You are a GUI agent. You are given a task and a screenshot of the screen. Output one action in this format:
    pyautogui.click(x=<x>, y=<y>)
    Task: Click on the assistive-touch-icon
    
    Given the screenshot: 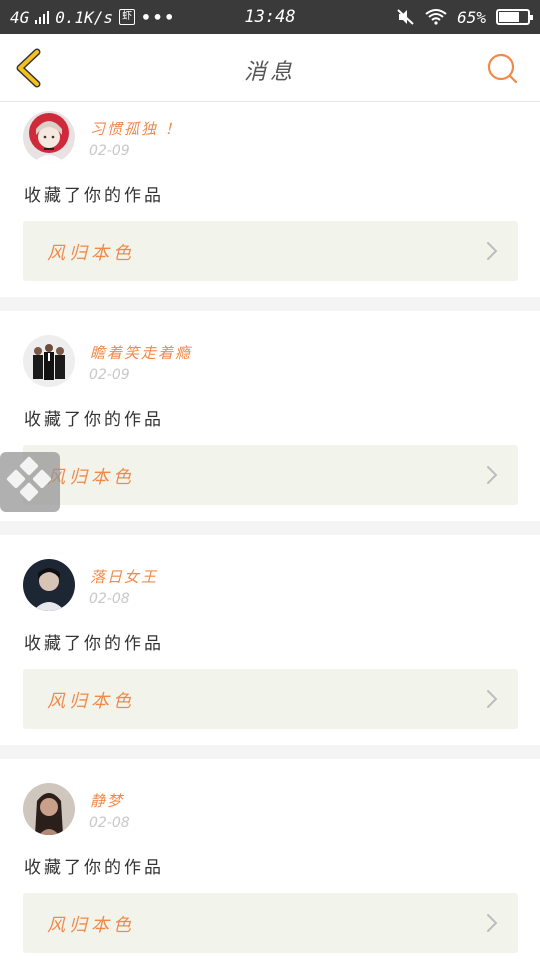 What is the action you would take?
    pyautogui.click(x=29, y=479)
    